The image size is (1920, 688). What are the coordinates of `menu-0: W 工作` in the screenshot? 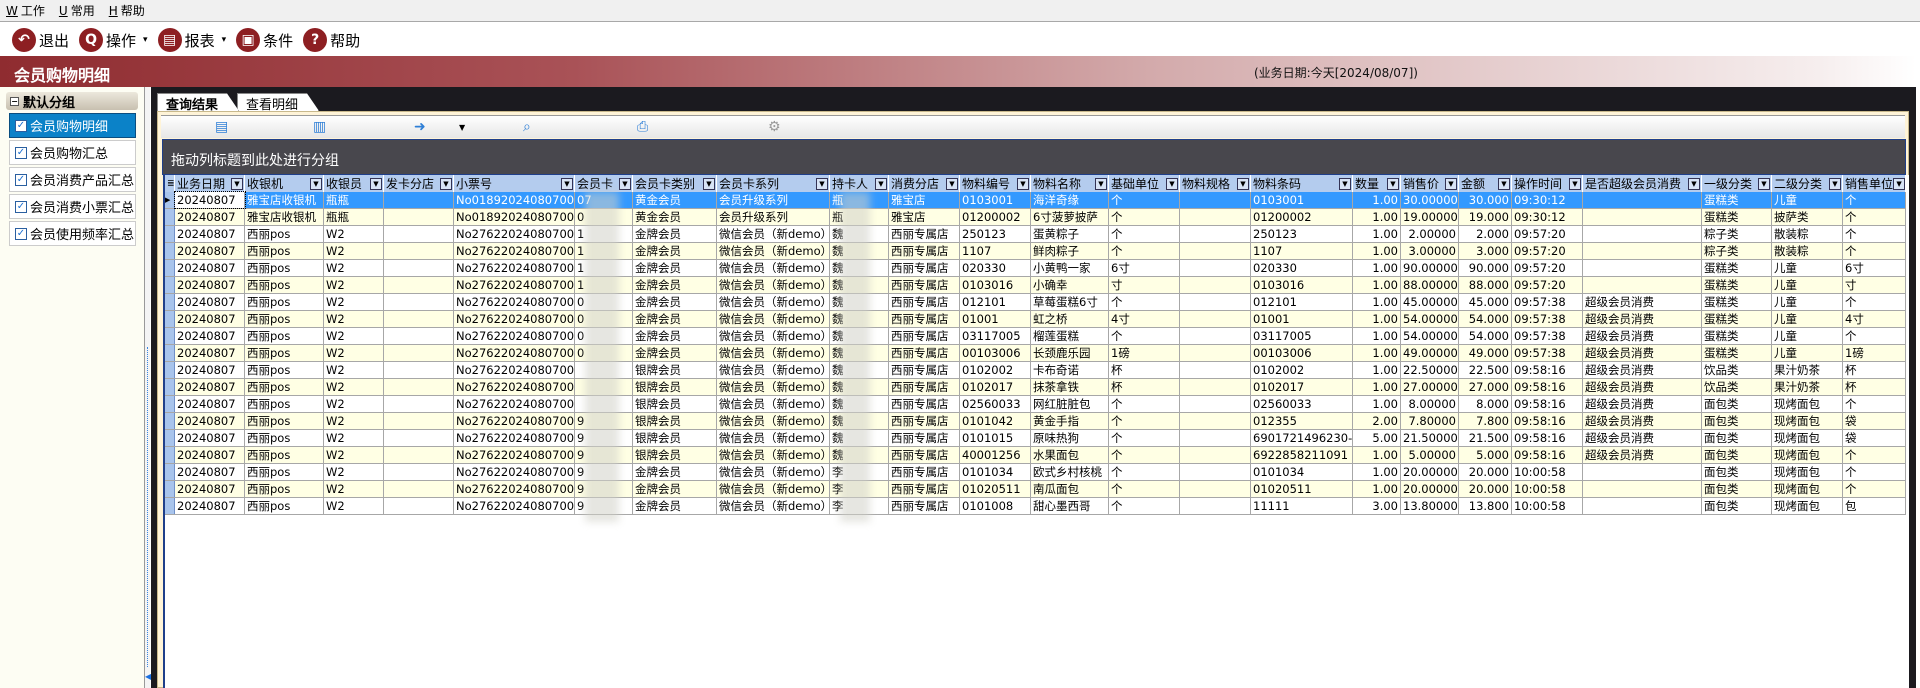 It's located at (25, 10).